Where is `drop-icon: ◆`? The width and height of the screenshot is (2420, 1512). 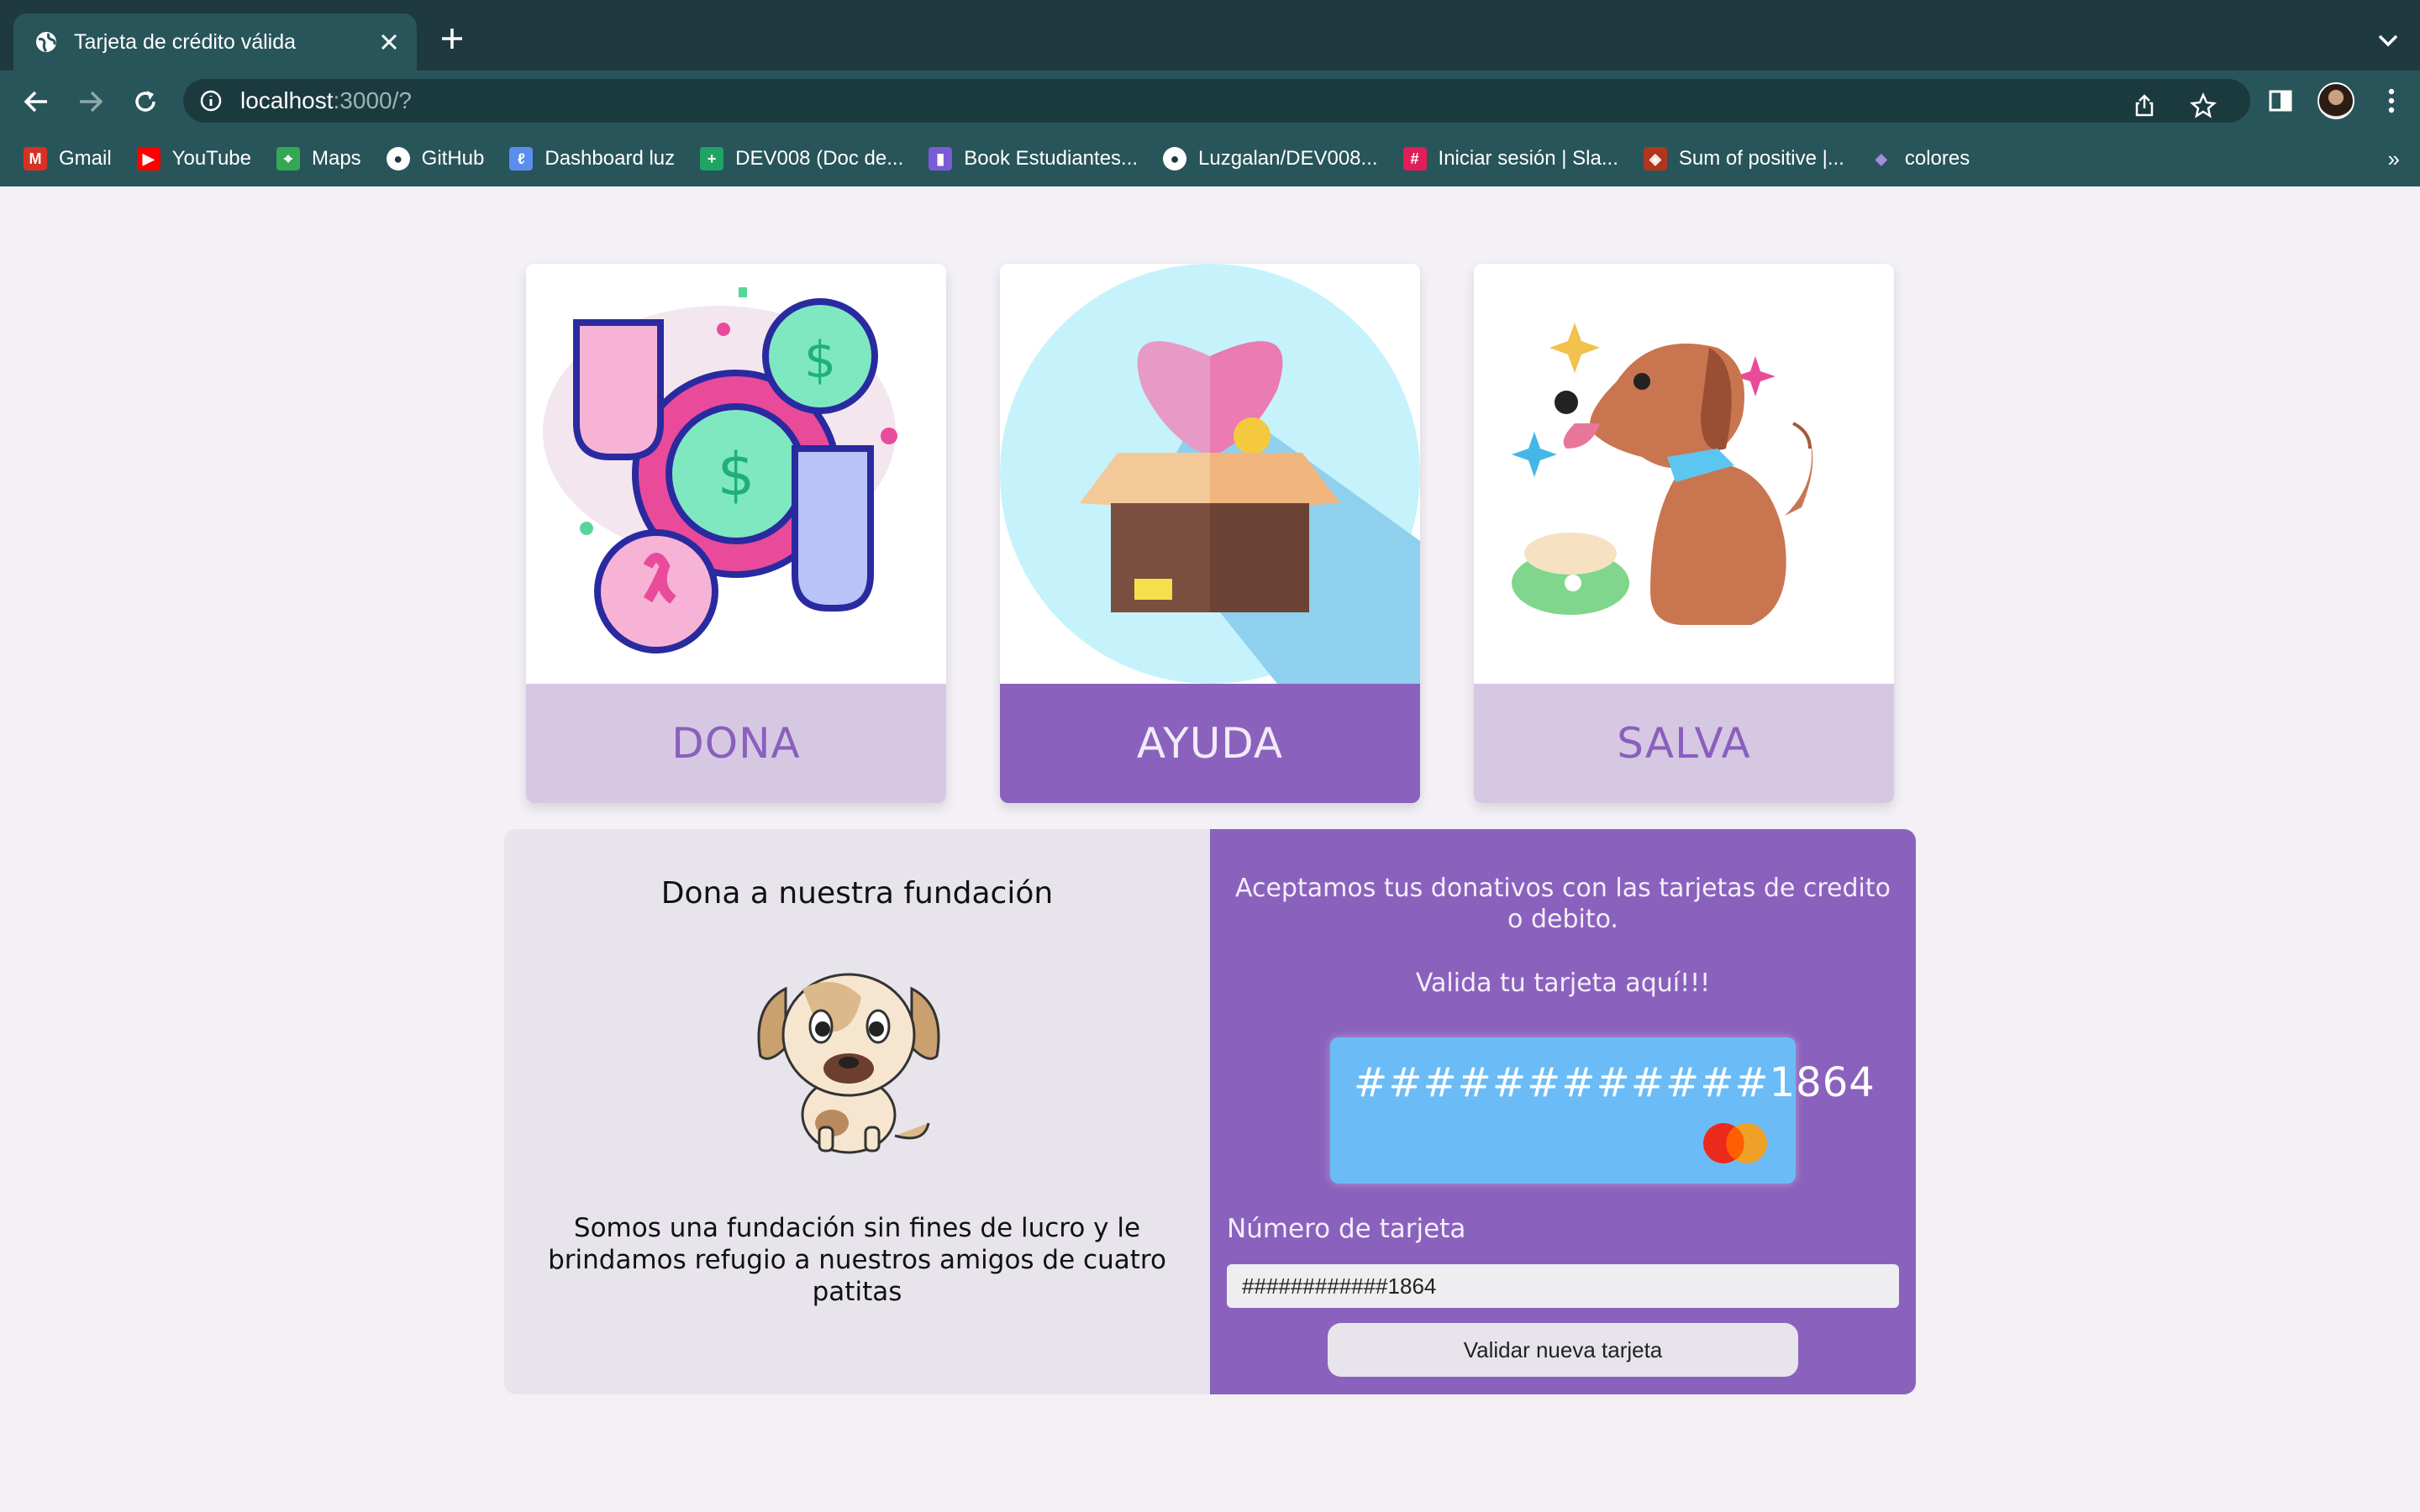
drop-icon: ◆ is located at coordinates (1881, 158).